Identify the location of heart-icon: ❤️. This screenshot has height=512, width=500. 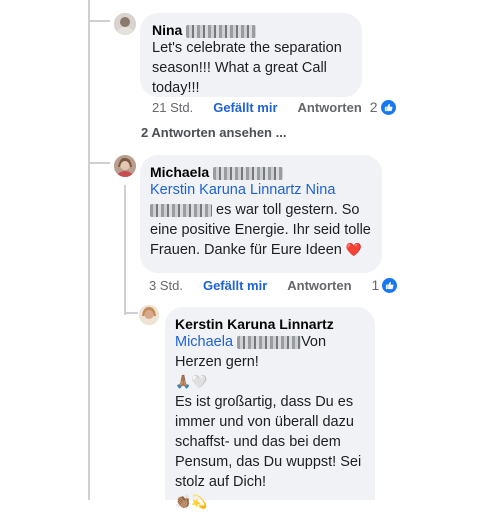
(354, 249).